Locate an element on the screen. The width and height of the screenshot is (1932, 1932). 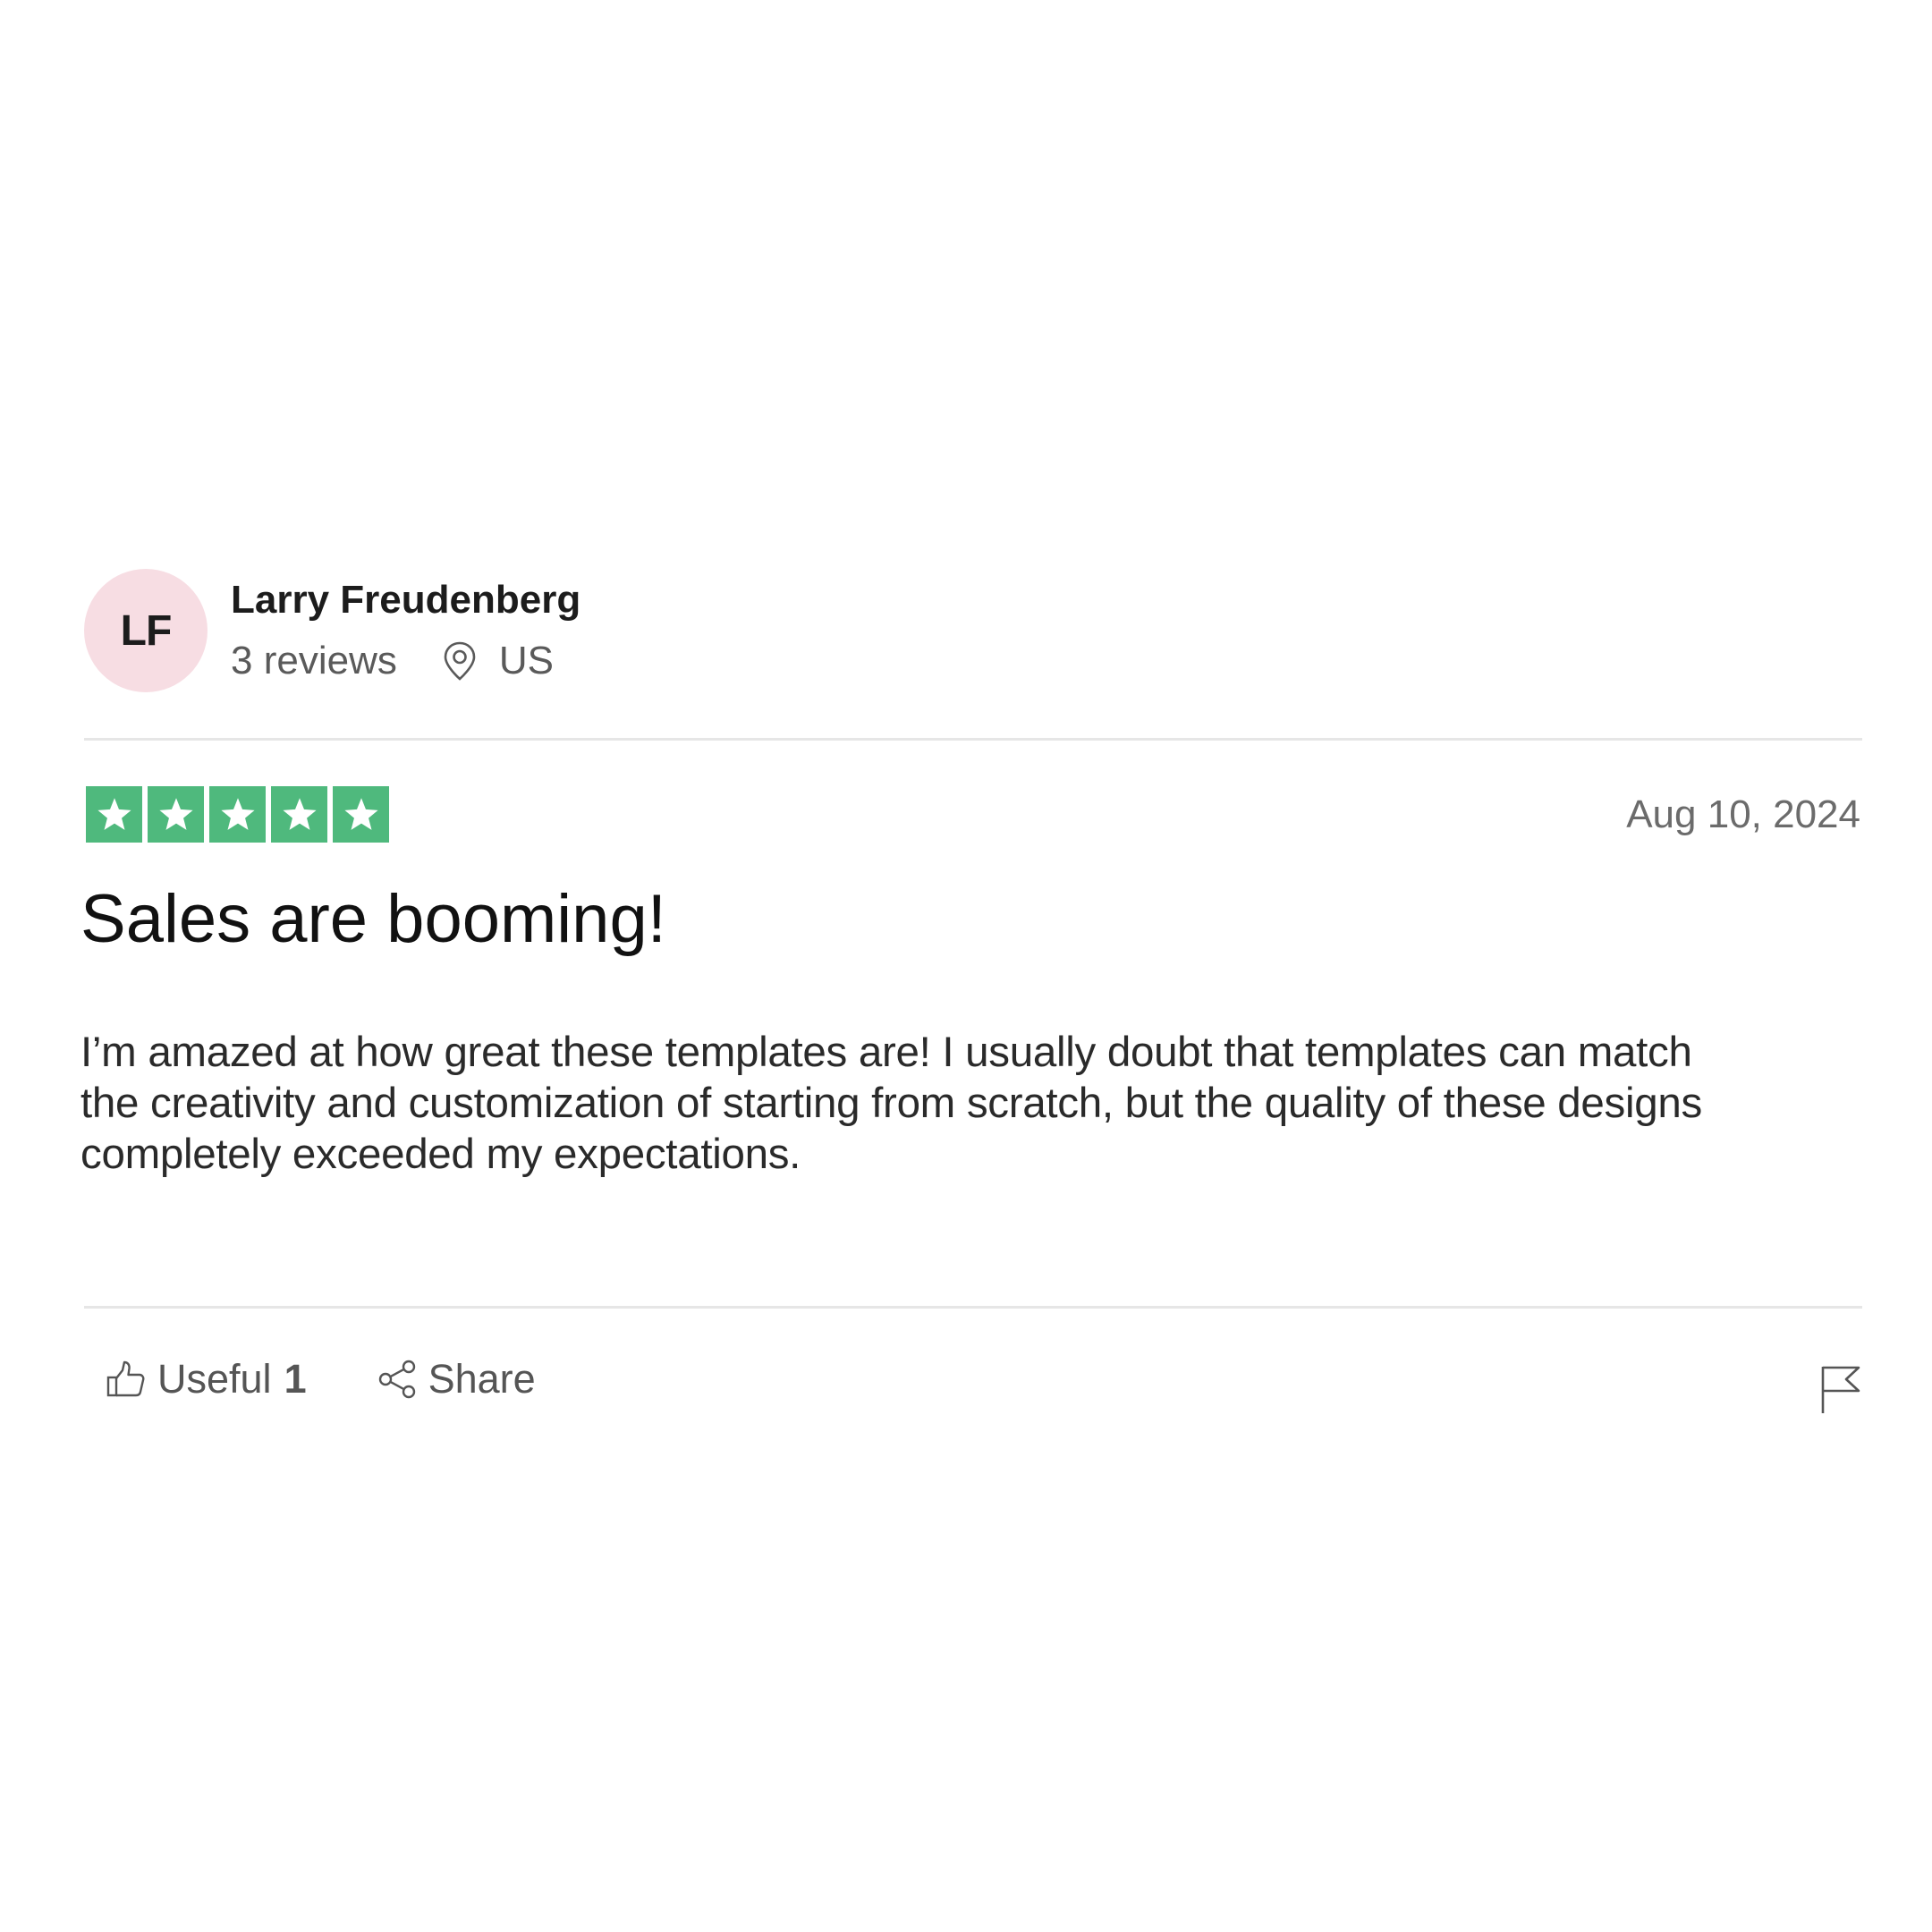
review-title: Sales are booming! is located at coordinates (373, 919).